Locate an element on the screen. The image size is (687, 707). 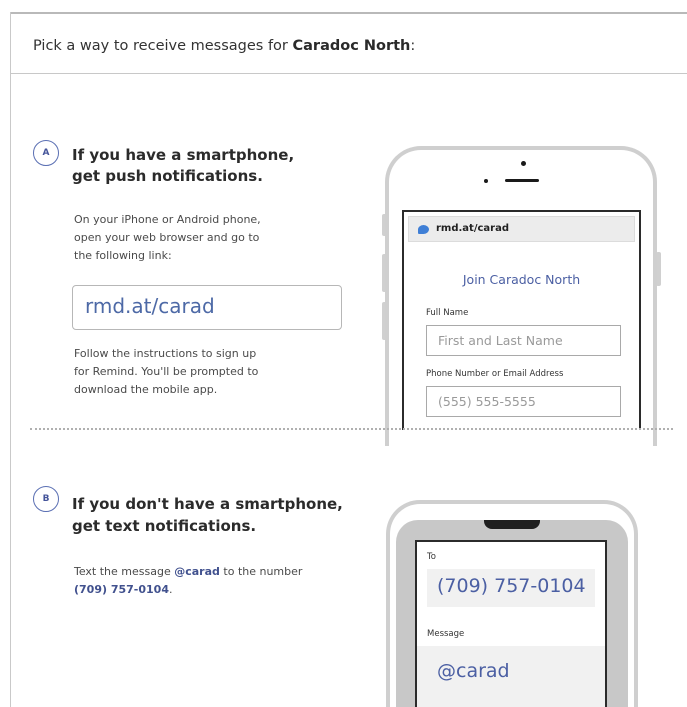
option-b-title-strong: don't is located at coordinates (147, 504).